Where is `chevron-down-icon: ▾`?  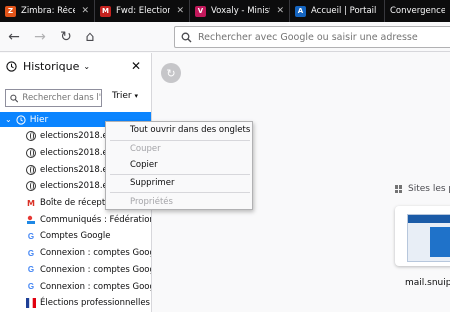
chevron-down-icon: ▾ is located at coordinates (136, 96).